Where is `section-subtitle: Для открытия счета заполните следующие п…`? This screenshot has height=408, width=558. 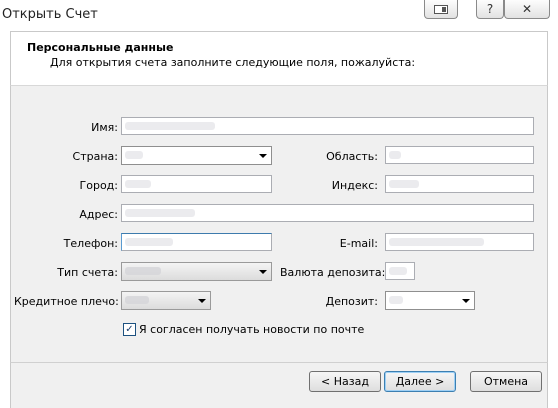
section-subtitle: Для открытия счета заполните следующие п… is located at coordinates (233, 62).